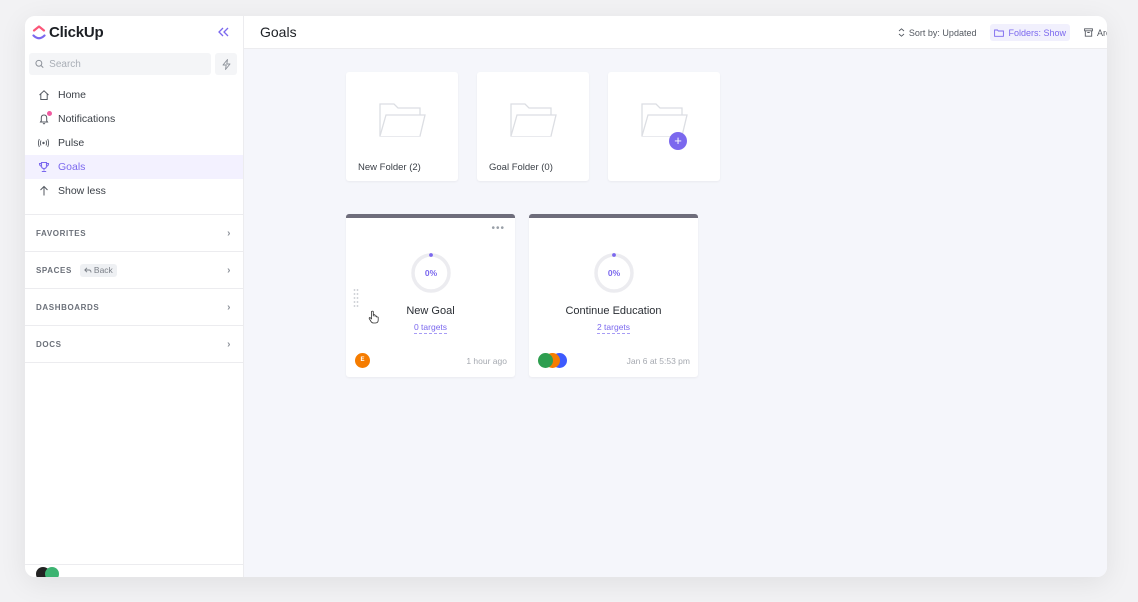  I want to click on sidebar-footer, so click(134, 570).